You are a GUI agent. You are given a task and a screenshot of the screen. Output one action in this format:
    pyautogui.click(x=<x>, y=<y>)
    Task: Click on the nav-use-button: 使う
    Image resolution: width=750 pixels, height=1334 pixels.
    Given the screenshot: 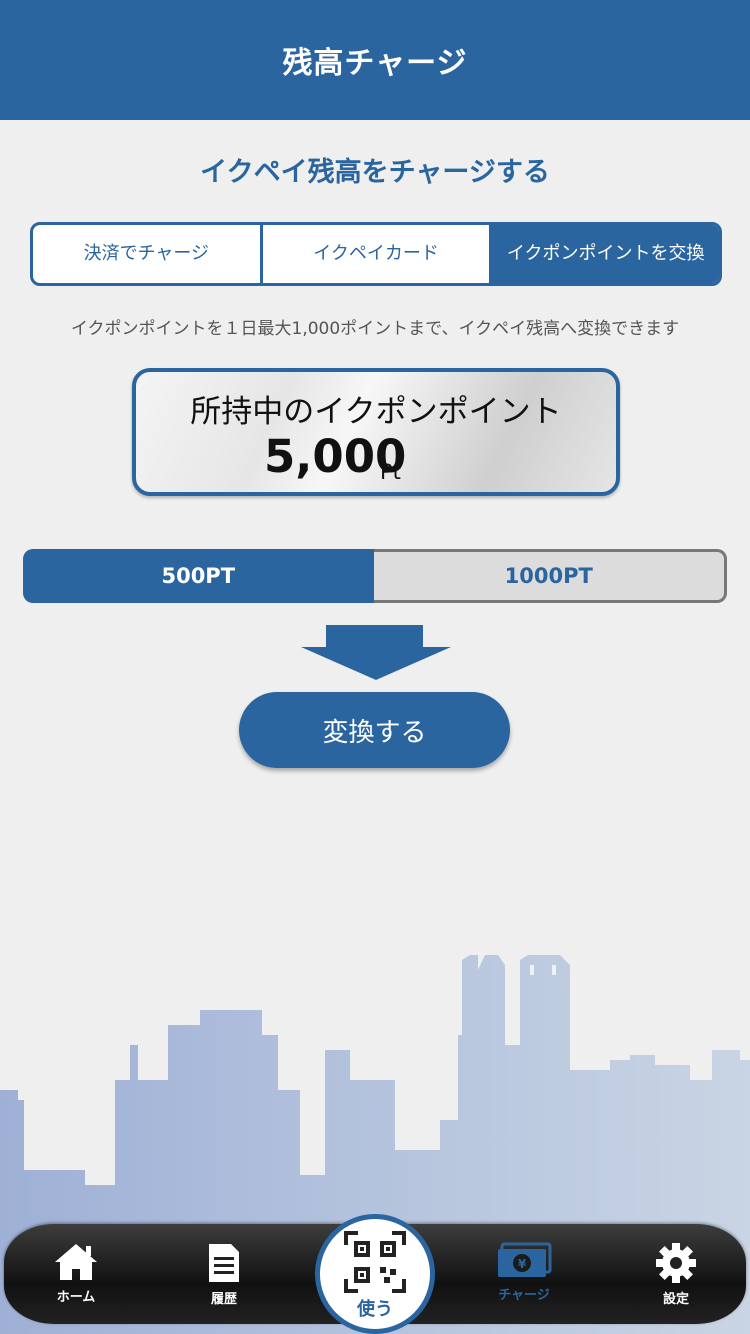 What is the action you would take?
    pyautogui.click(x=375, y=1274)
    